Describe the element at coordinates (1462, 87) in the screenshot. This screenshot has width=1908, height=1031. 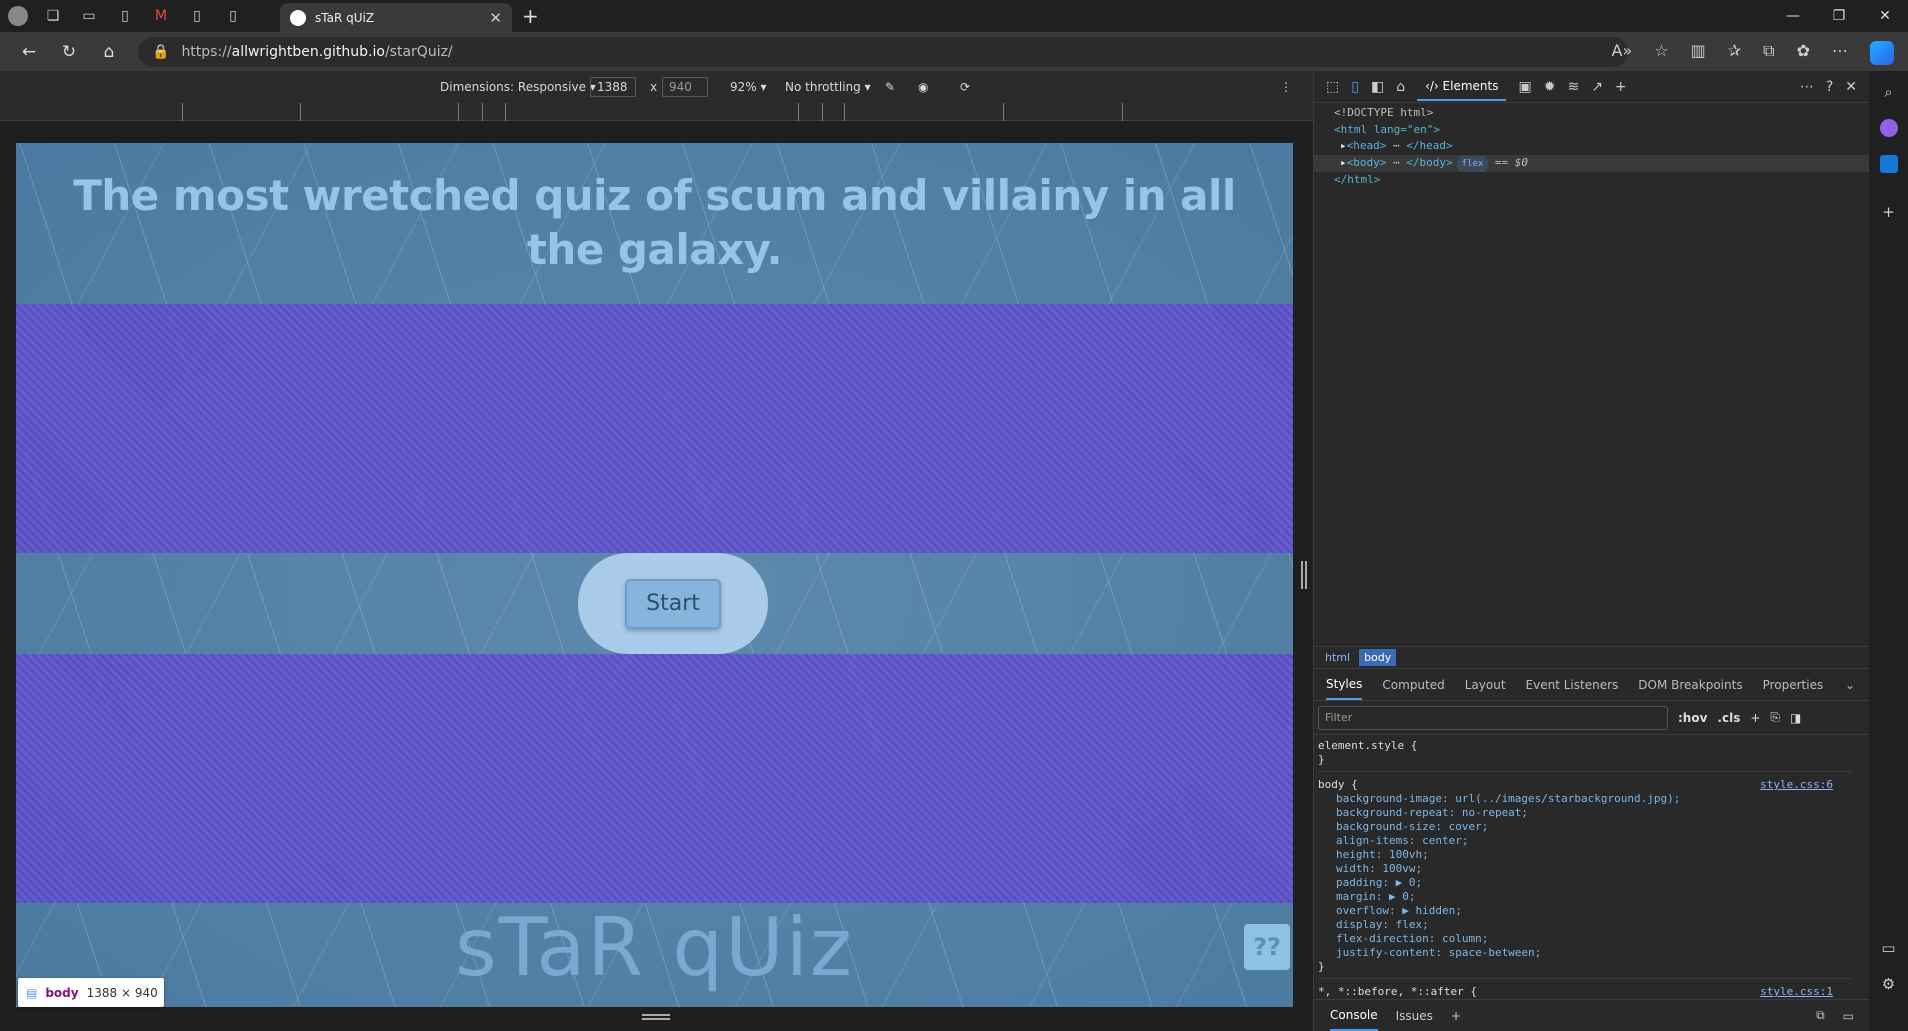
I see `tab-elements: ‹/› Elements` at that location.